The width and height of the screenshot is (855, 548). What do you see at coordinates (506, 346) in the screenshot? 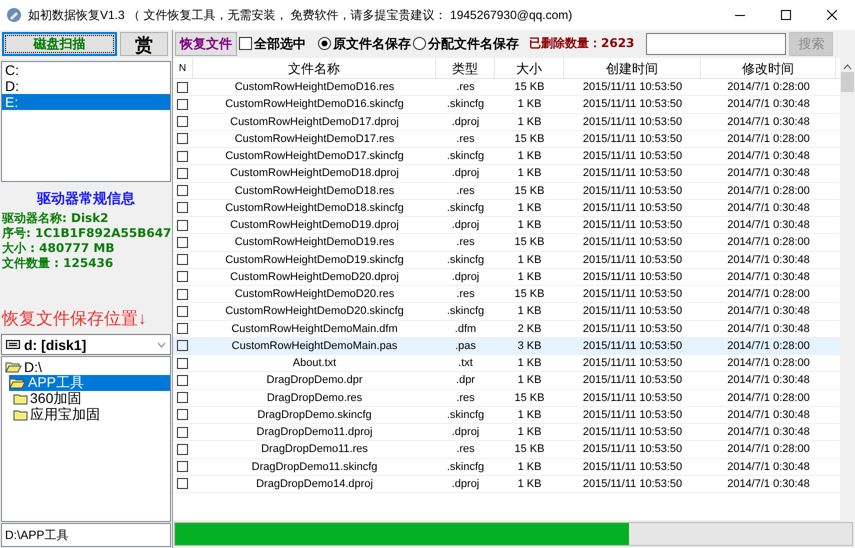
I see `file-row: CustomRowHeightDemoMain.pas .pas 3 KB 2015/11/11 10:53:50 2014/7/1 0:28:00` at bounding box center [506, 346].